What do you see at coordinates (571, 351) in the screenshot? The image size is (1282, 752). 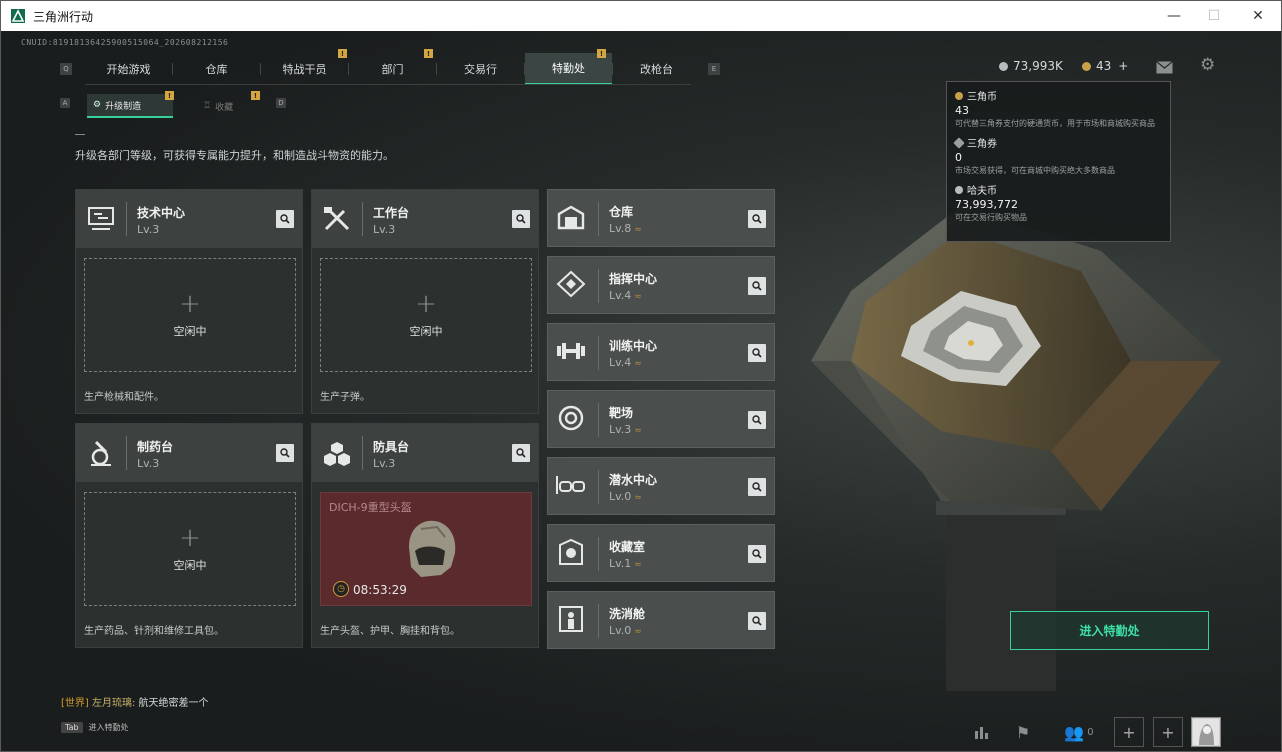 I see `dumbbell-icon` at bounding box center [571, 351].